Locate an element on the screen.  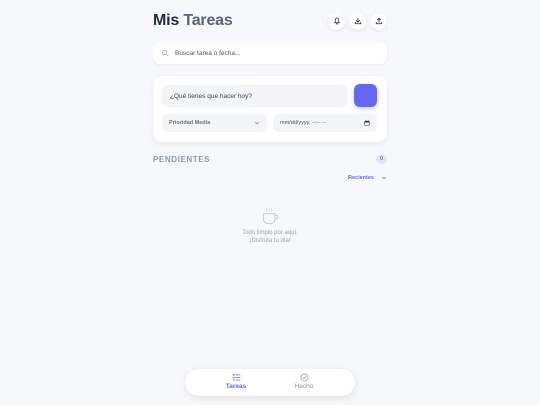
bell-icon is located at coordinates (336, 21).